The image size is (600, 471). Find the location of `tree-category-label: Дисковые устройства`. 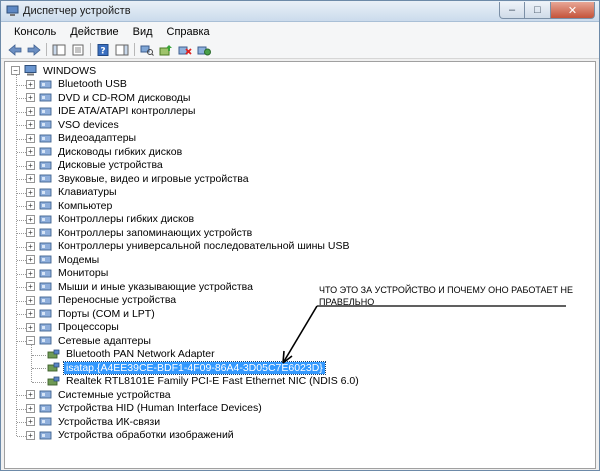

tree-category-label: Дисковые устройства is located at coordinates (110, 165).